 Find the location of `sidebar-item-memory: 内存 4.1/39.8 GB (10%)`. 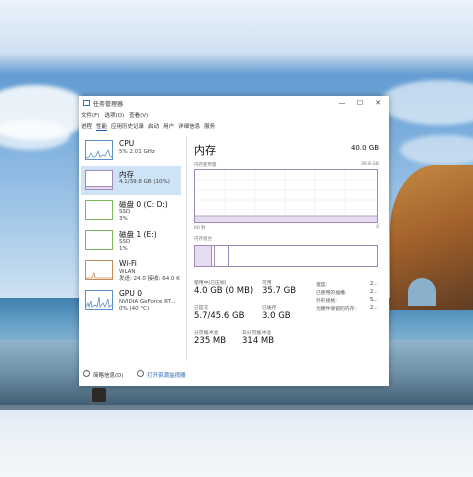

sidebar-item-memory: 内存 4.1/39.8 GB (10%) is located at coordinates (131, 180).